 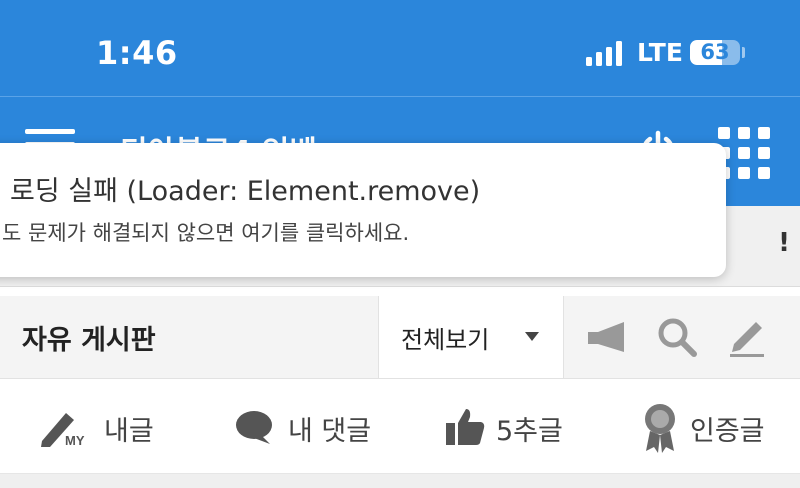 I want to click on quick-menu-verified: 인증글, so click(x=712, y=426).